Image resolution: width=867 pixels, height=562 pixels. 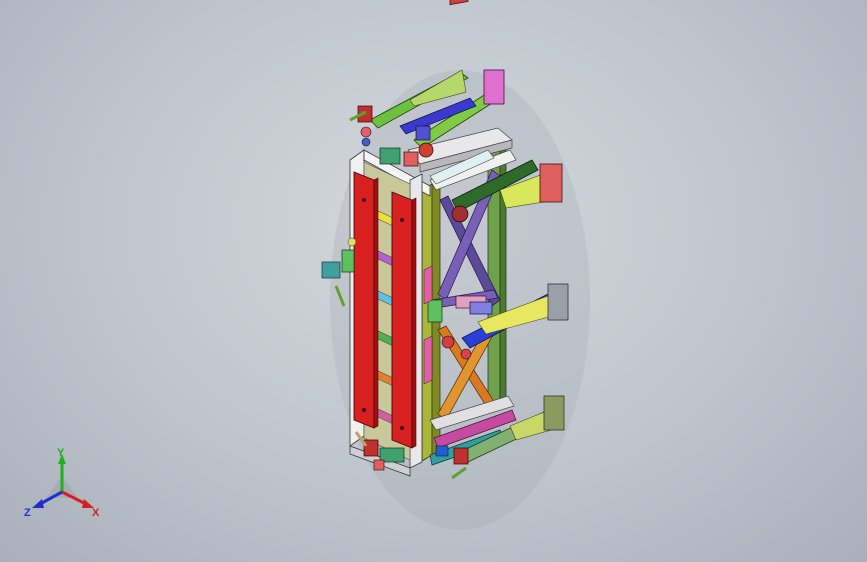 What do you see at coordinates (27, 513) in the screenshot?
I see `z-axis-label: Z` at bounding box center [27, 513].